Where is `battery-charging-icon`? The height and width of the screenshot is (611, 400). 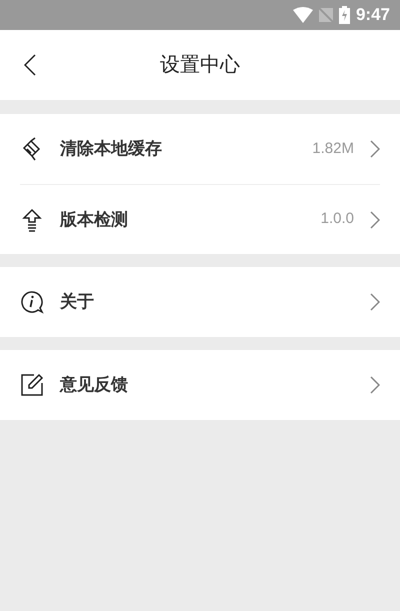 battery-charging-icon is located at coordinates (344, 15).